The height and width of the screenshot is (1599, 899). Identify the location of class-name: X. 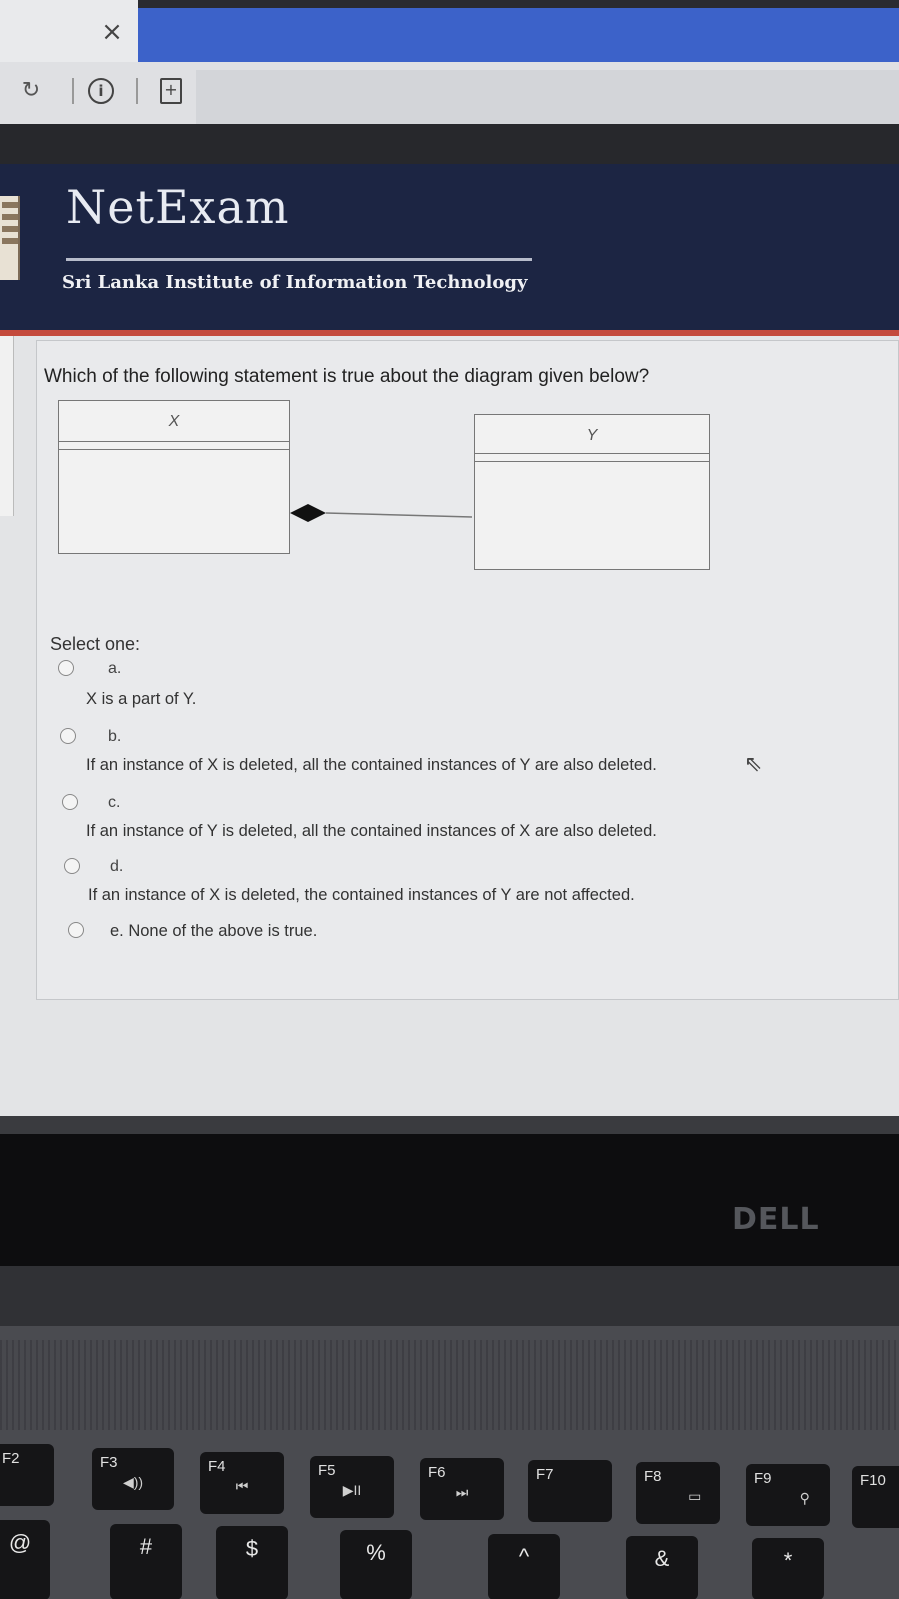
(174, 421).